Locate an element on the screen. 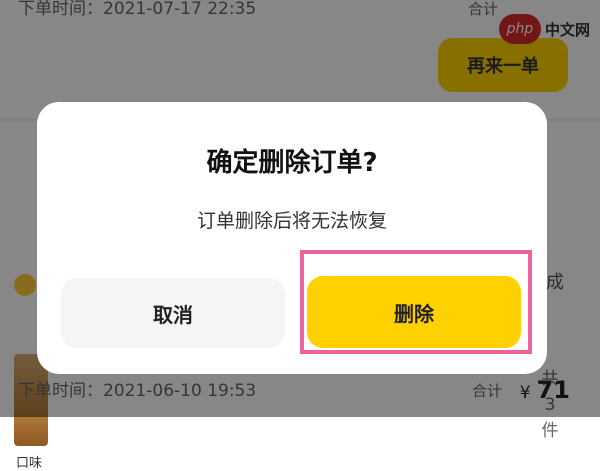 This screenshot has width=600, height=471. highlight-annotation is located at coordinates (416, 302).